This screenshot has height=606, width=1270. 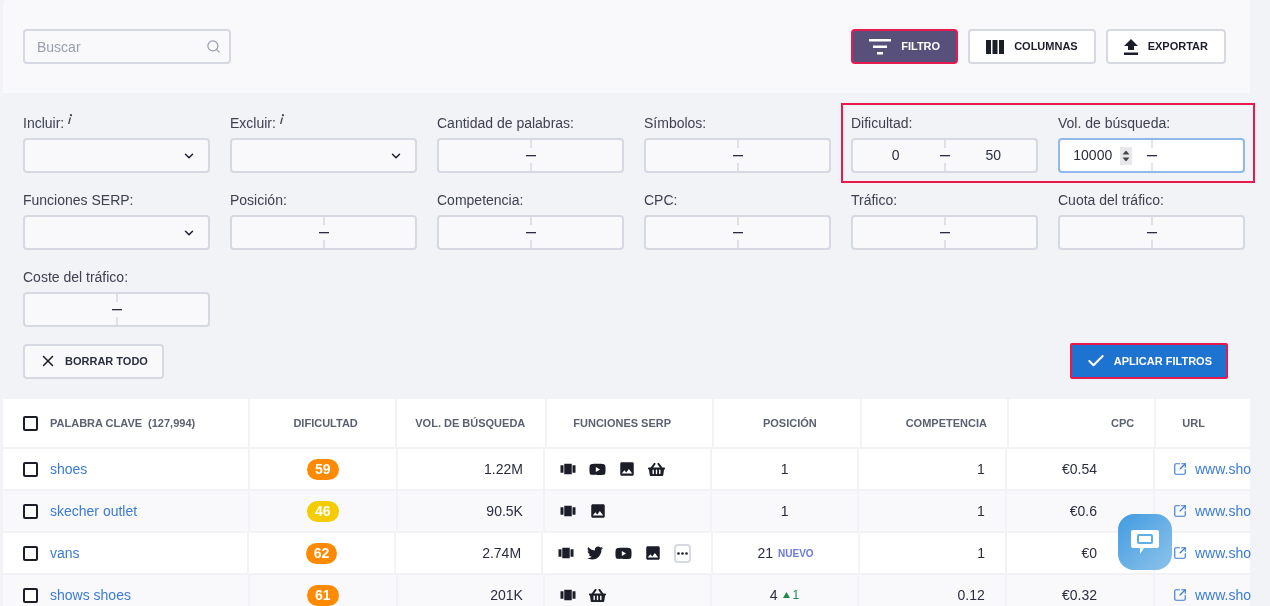 I want to click on filter-label: Vol. de búsqueda:, so click(x=1114, y=123).